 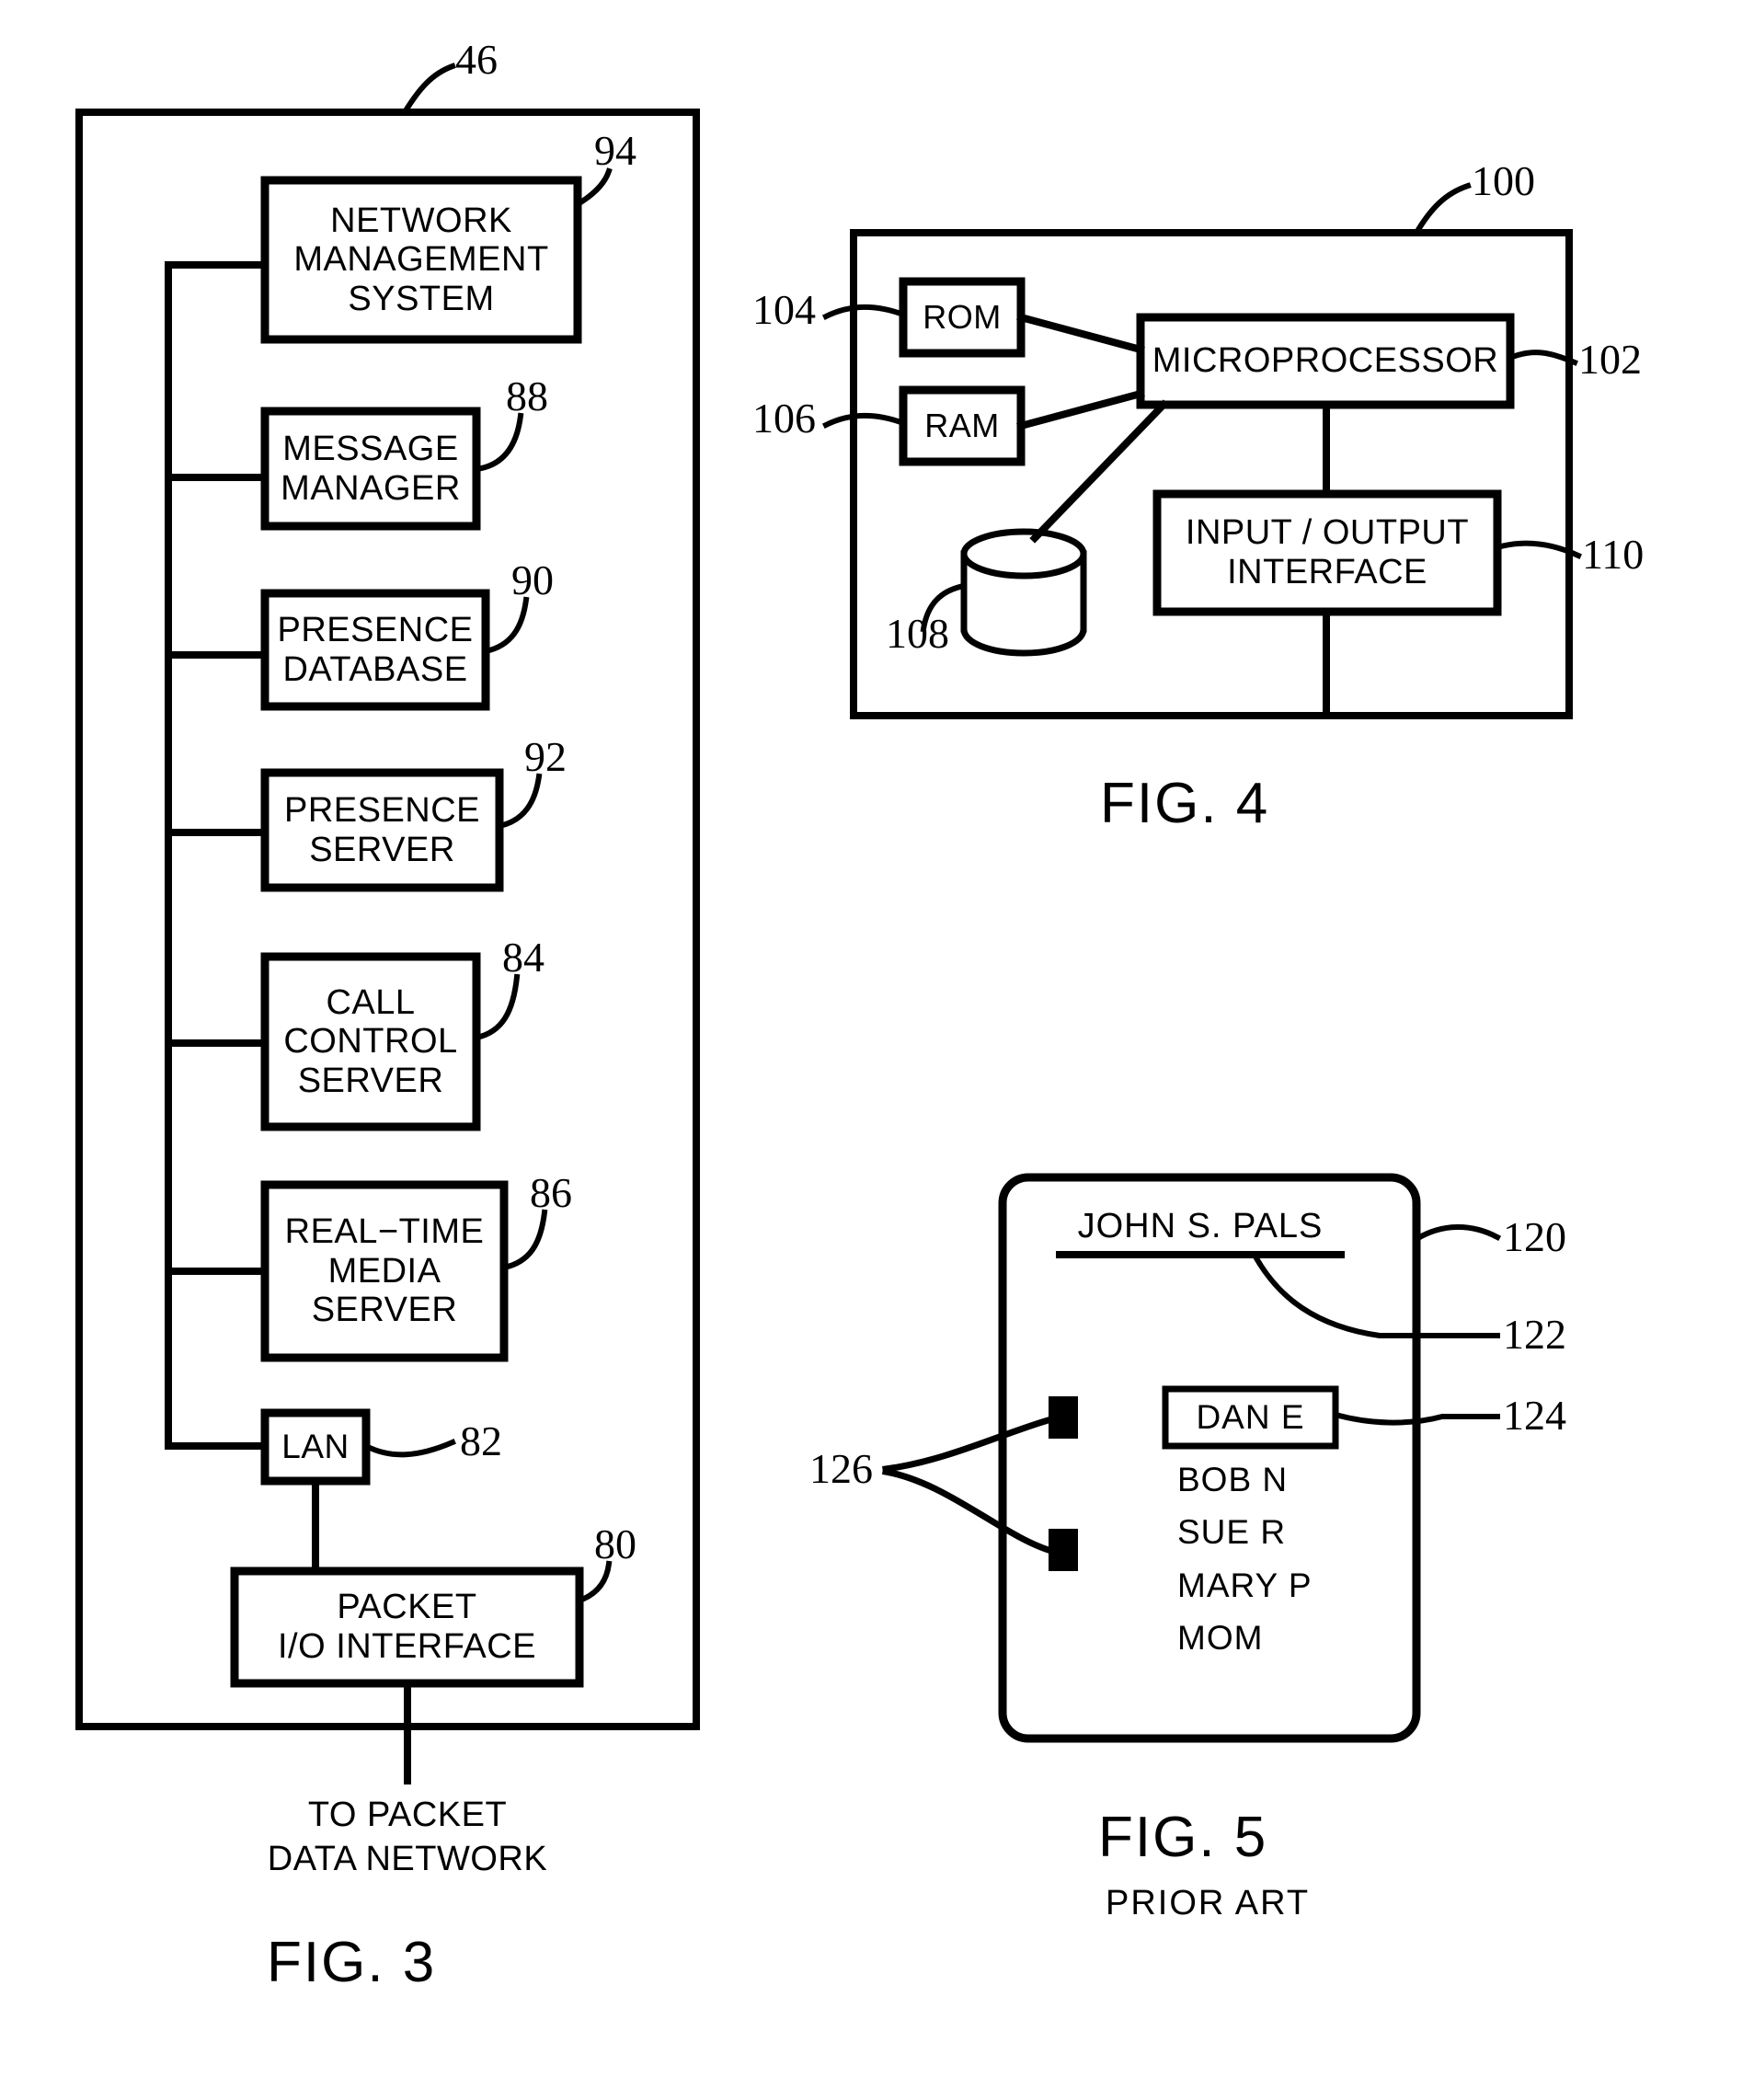 I want to click on list-item: MARY P, so click(x=1283, y=1585).